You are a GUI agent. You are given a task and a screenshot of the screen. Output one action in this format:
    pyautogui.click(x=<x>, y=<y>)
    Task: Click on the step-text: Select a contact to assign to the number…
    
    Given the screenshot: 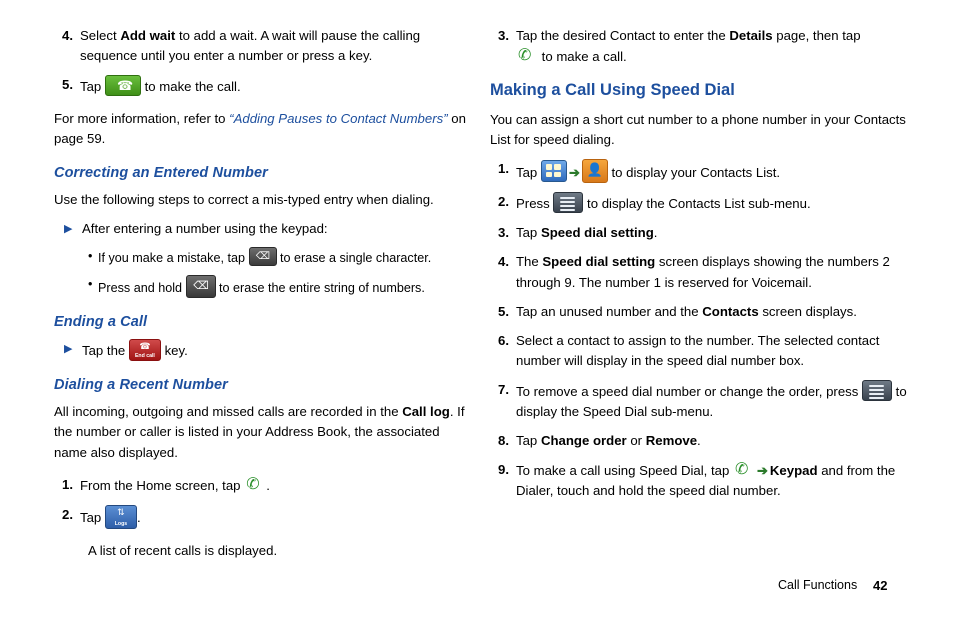 What is the action you would take?
    pyautogui.click(x=698, y=350)
    